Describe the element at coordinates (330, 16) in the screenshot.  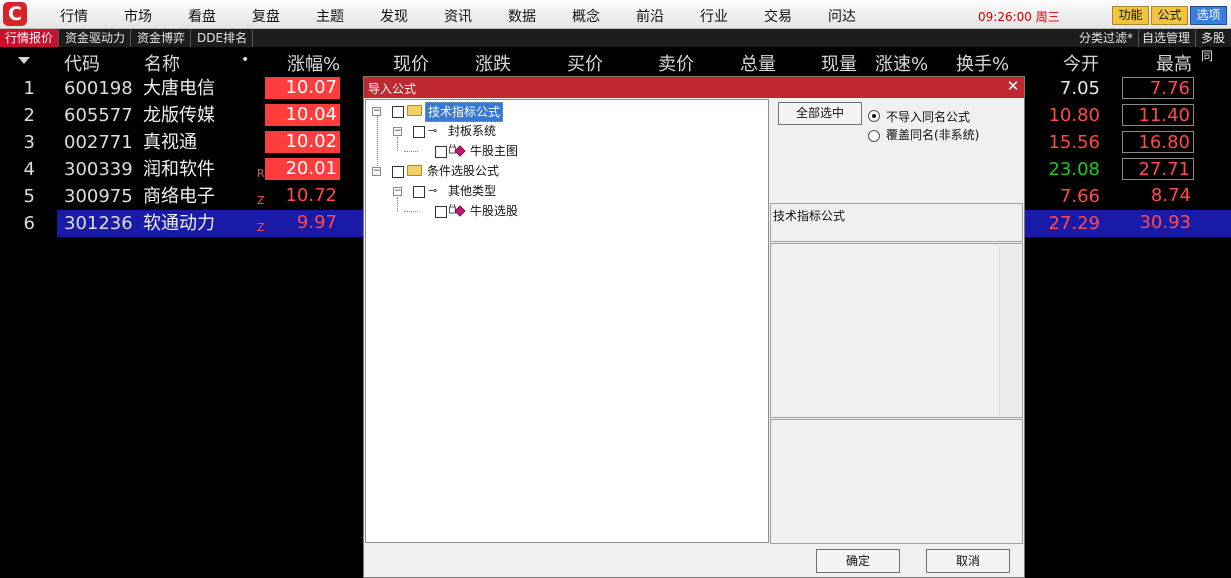
I see `menu-zhuti: 主题` at that location.